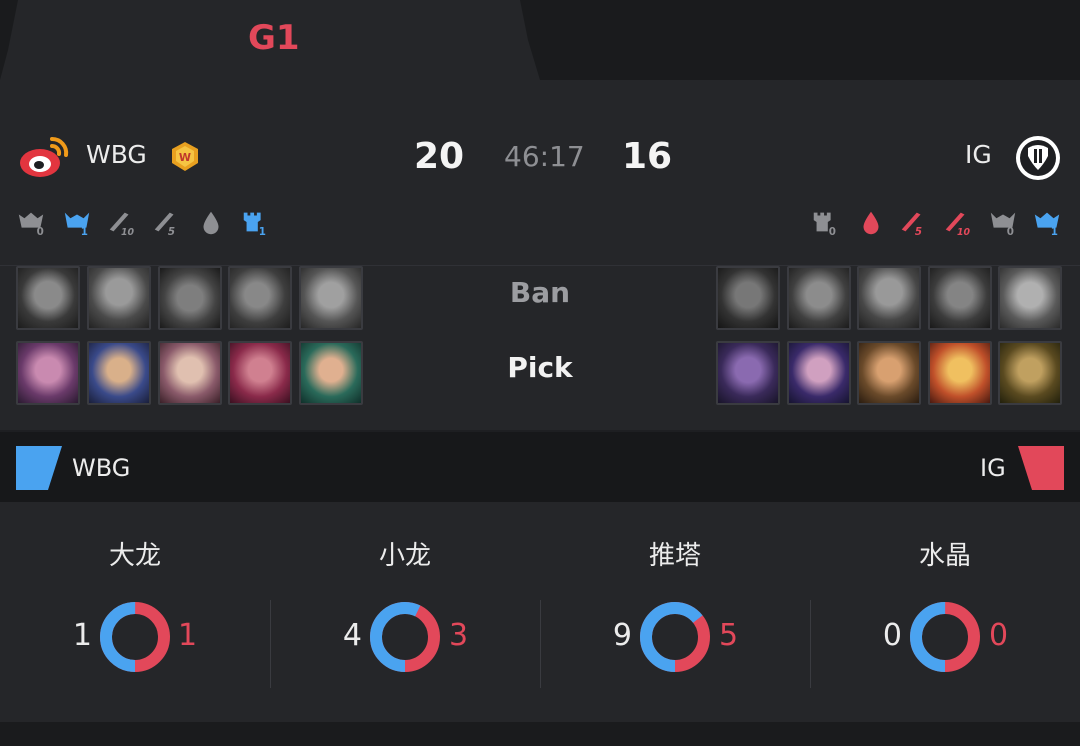 The image size is (1080, 746). What do you see at coordinates (540, 367) in the screenshot?
I see `pick-label: Pick` at bounding box center [540, 367].